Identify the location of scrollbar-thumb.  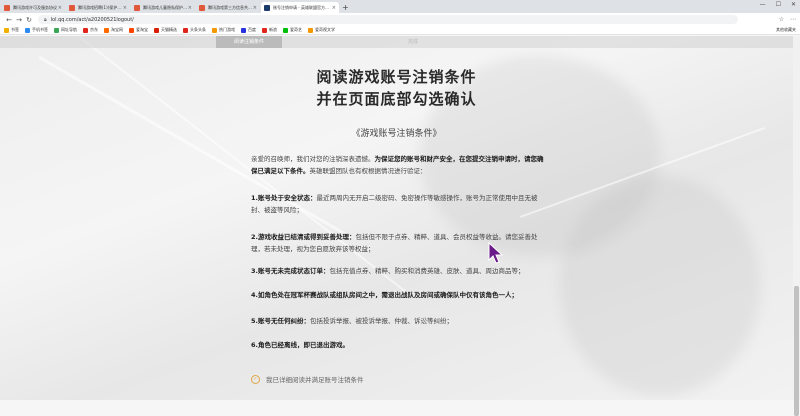
(796, 351).